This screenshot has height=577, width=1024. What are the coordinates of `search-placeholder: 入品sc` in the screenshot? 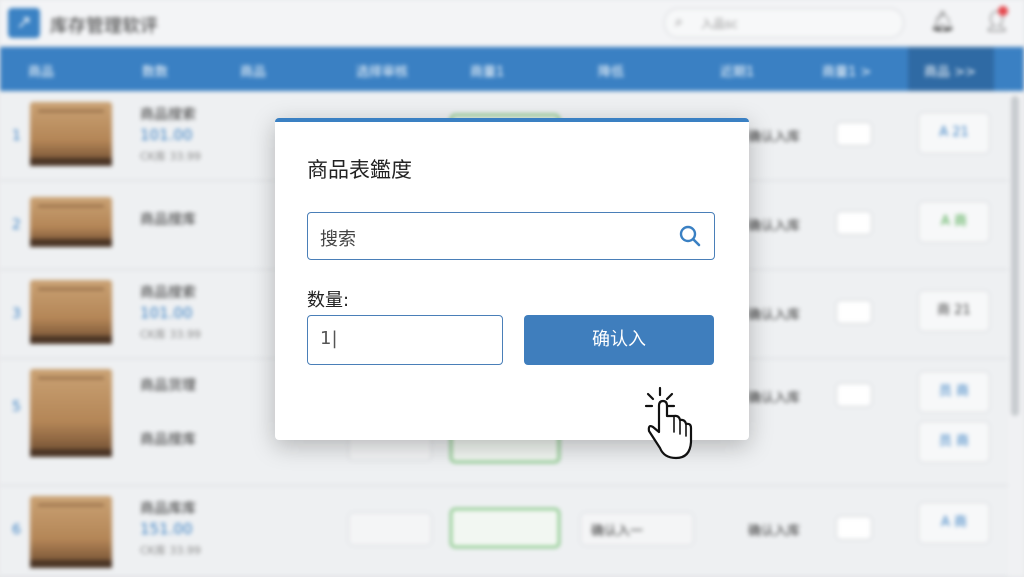 It's located at (719, 24).